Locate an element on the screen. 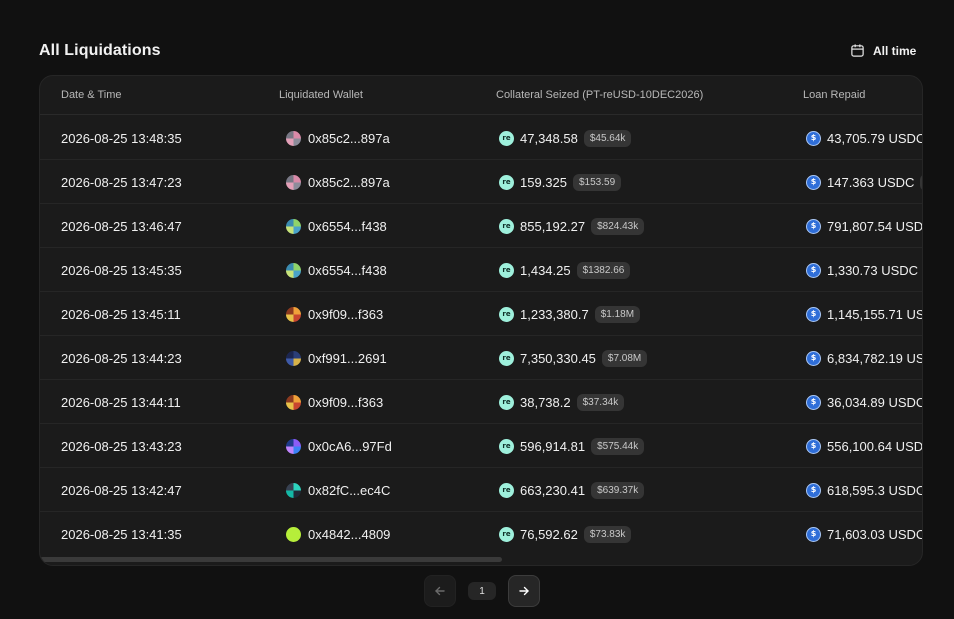 This screenshot has width=954, height=619. collateral-amount: 1,233,380.7 is located at coordinates (554, 314).